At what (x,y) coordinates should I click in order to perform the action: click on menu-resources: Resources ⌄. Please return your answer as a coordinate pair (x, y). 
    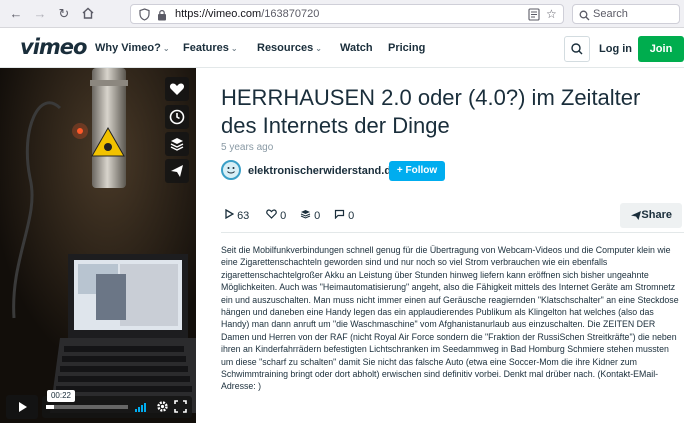
    Looking at the image, I should click on (289, 48).